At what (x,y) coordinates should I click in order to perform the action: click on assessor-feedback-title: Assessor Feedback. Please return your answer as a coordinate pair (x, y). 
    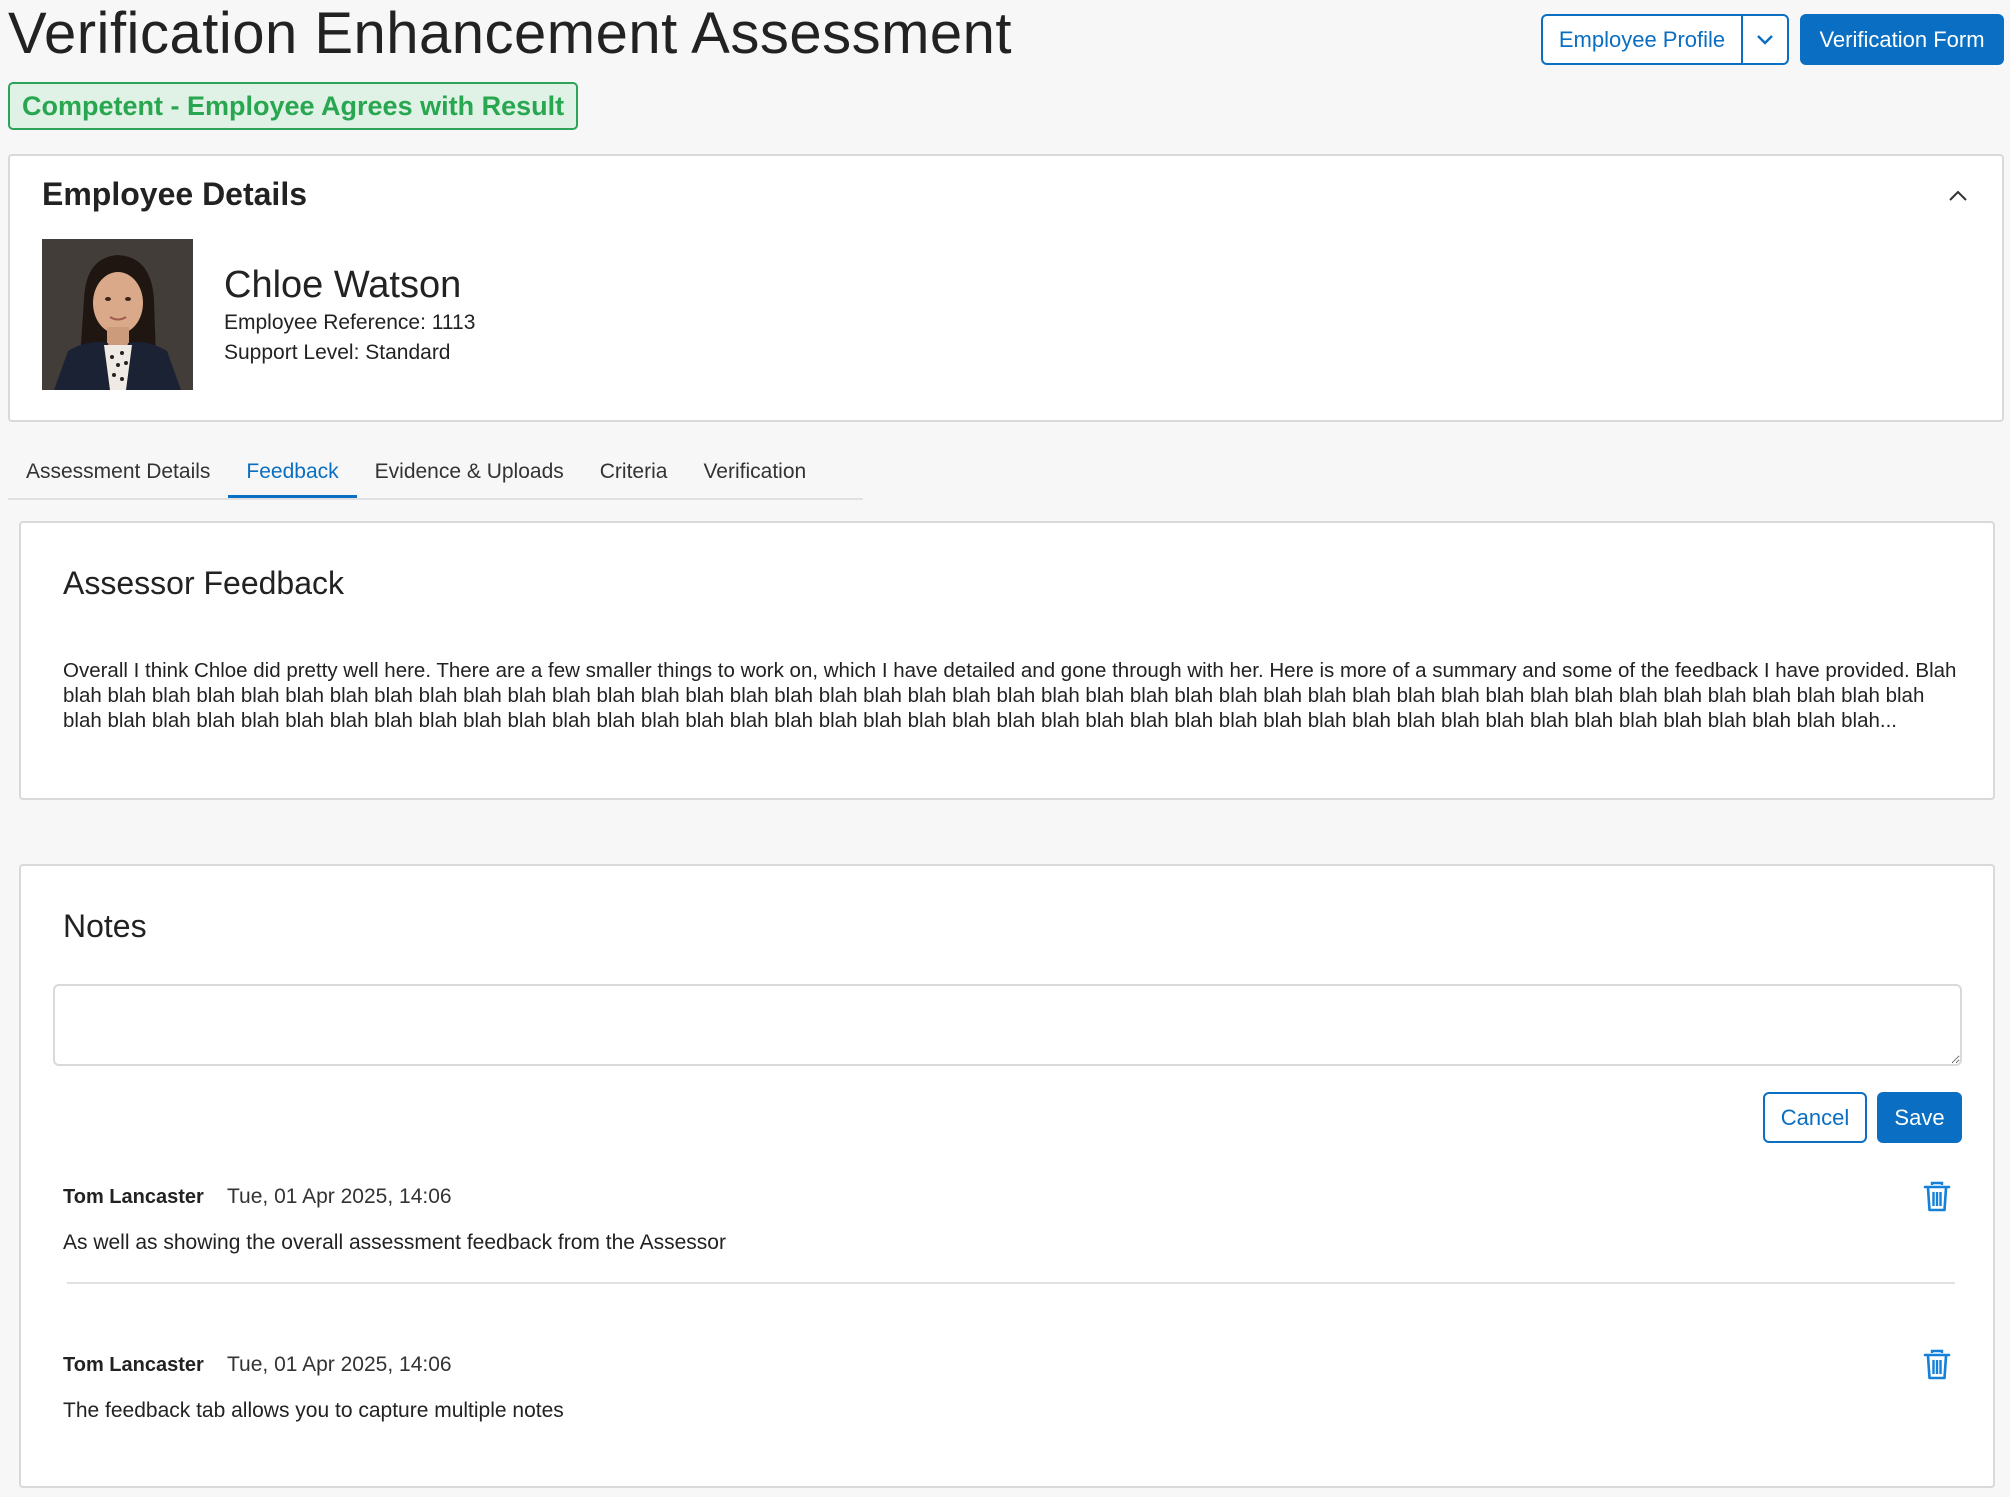
    Looking at the image, I should click on (204, 583).